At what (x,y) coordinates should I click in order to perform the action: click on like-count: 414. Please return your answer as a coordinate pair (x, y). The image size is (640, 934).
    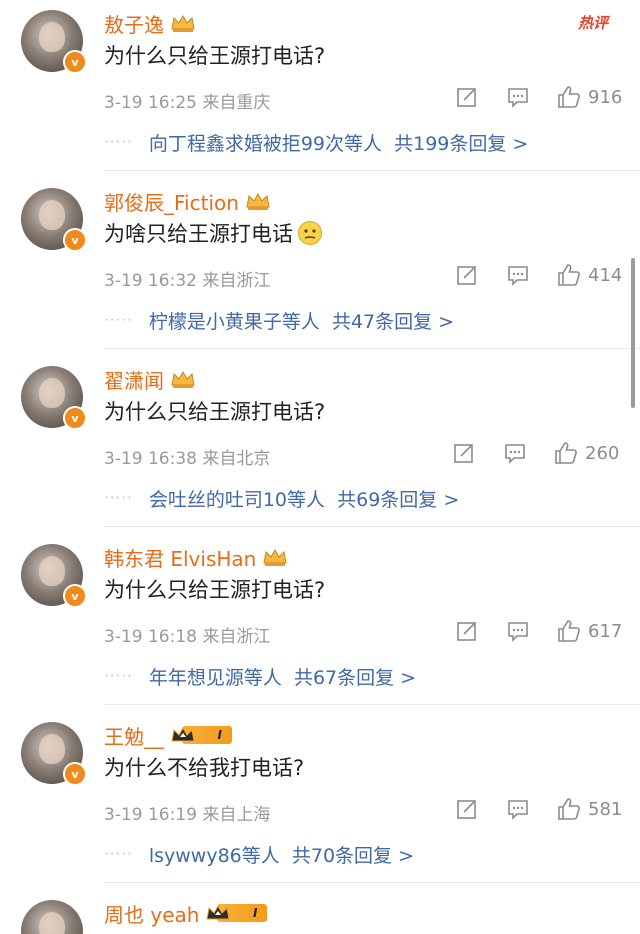
    Looking at the image, I should click on (605, 275).